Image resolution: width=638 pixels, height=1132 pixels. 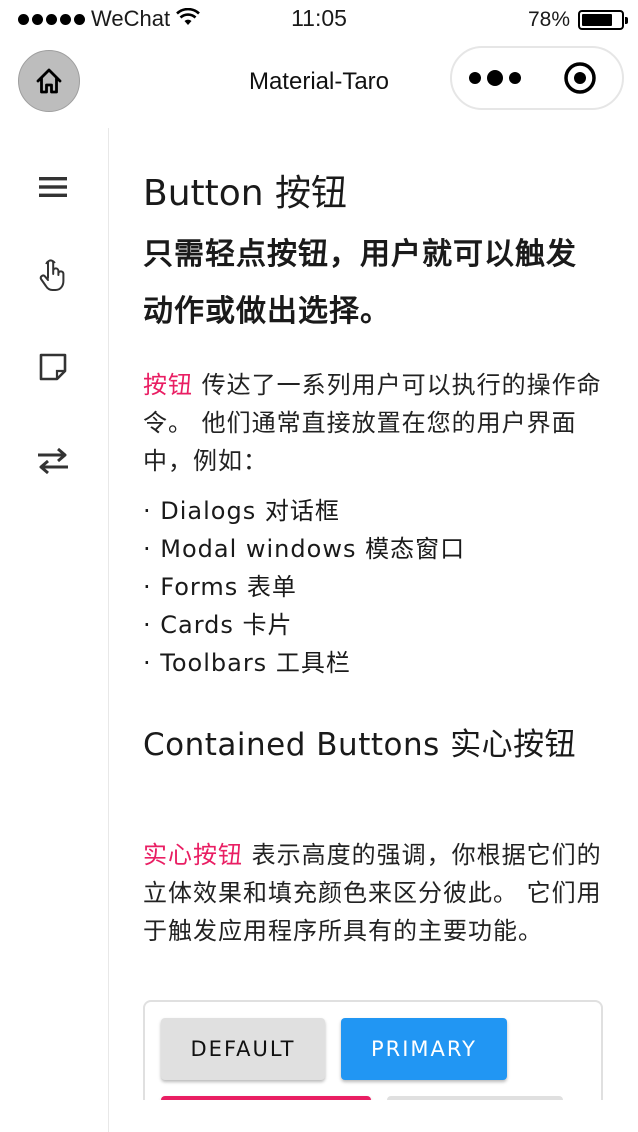 What do you see at coordinates (475, 1098) in the screenshot?
I see `disabled-button` at bounding box center [475, 1098].